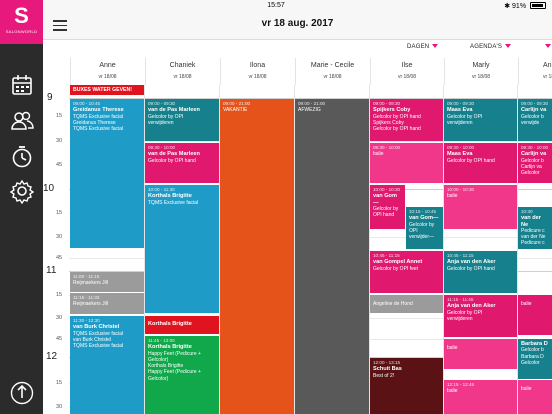 Image resolution: width=552 pixels, height=414 pixels. I want to click on bluetooth-icon: ✱, so click(507, 6).